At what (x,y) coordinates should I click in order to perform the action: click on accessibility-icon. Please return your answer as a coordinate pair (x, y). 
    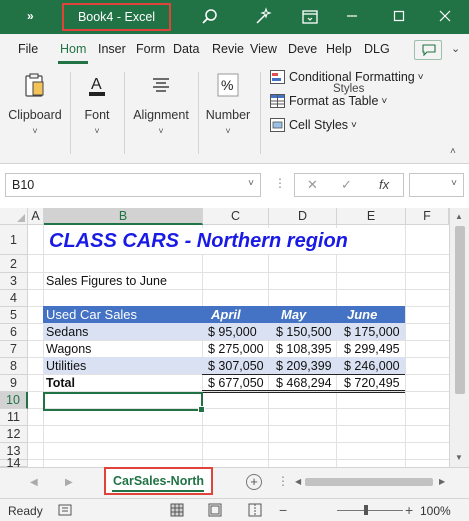
    Looking at the image, I should click on (65, 510).